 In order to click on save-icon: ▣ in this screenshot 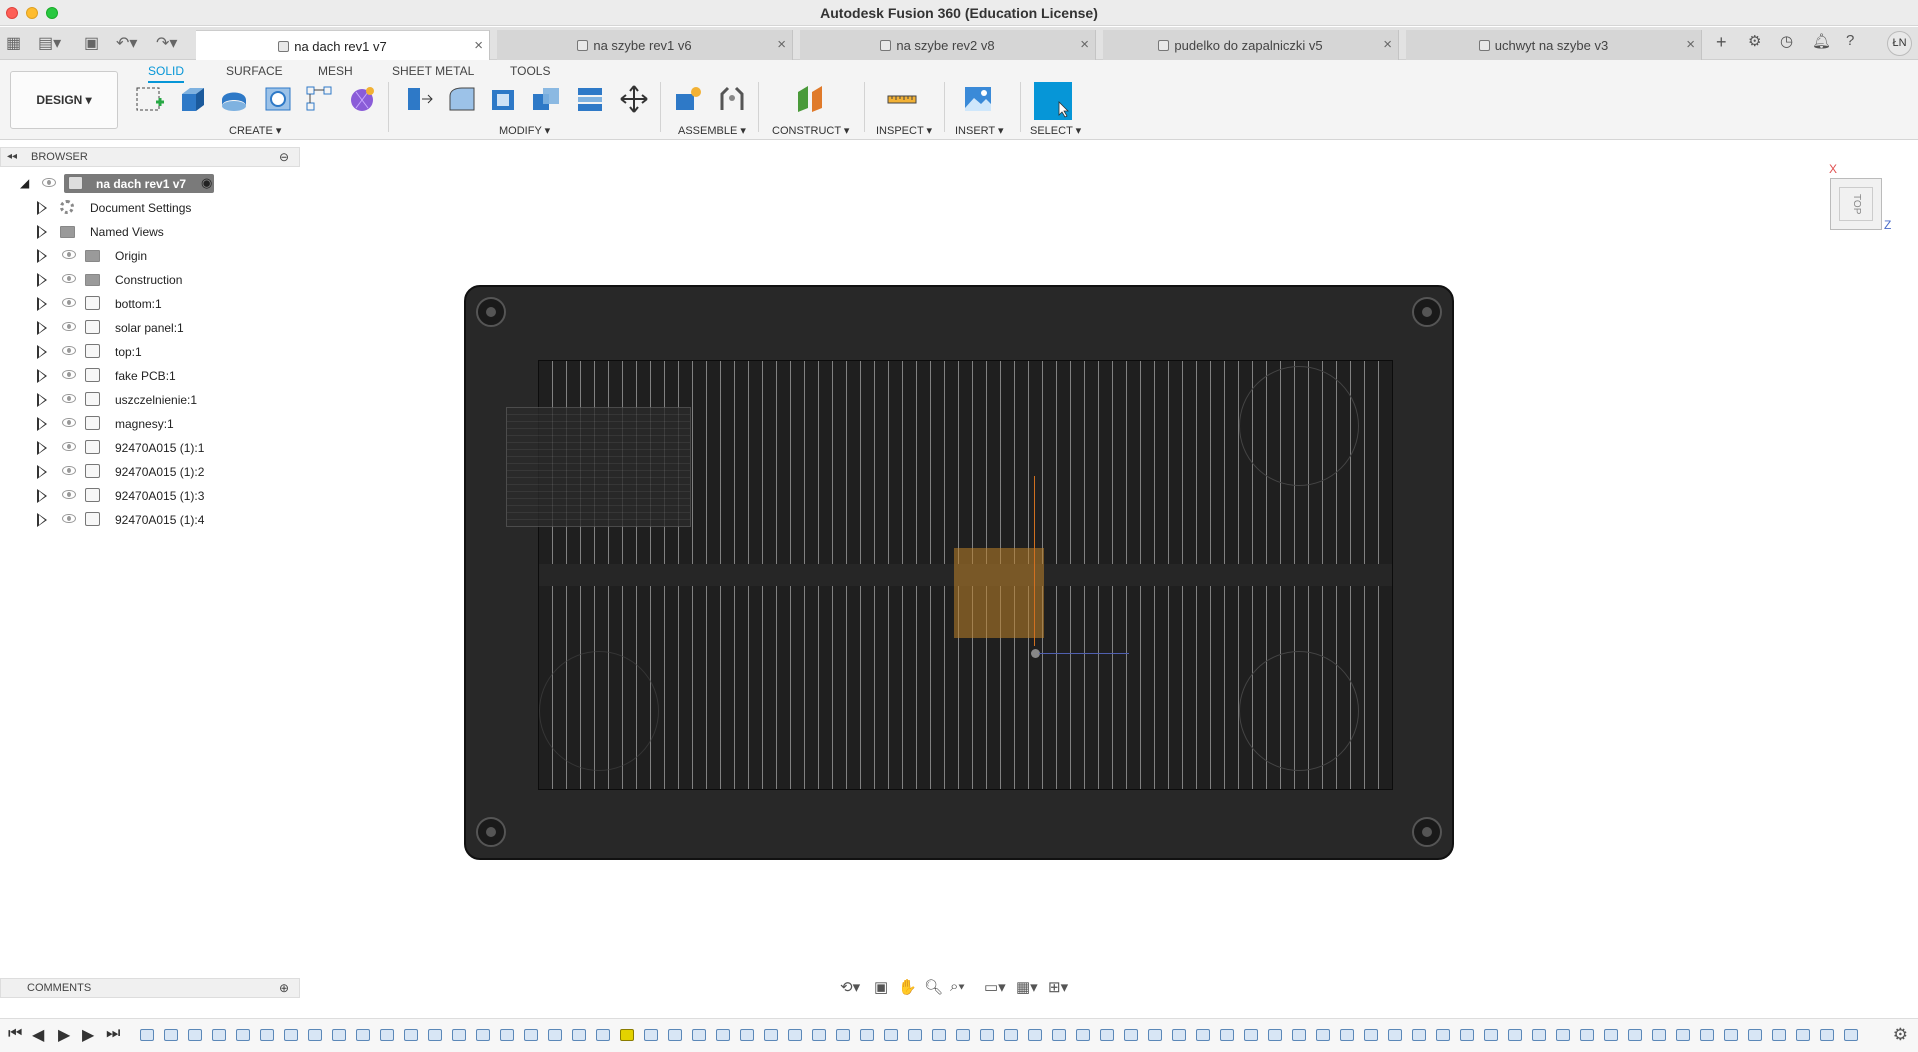, I will do `click(91, 43)`.